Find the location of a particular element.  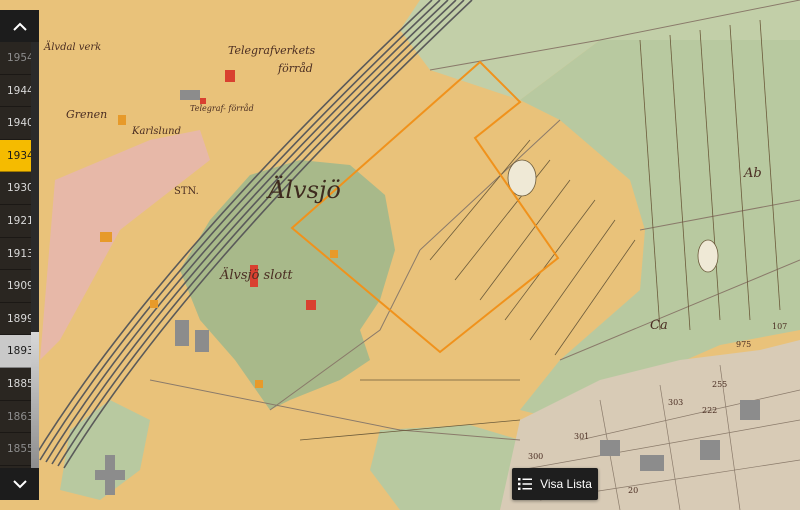

chevron-down-icon is located at coordinates (19, 483).